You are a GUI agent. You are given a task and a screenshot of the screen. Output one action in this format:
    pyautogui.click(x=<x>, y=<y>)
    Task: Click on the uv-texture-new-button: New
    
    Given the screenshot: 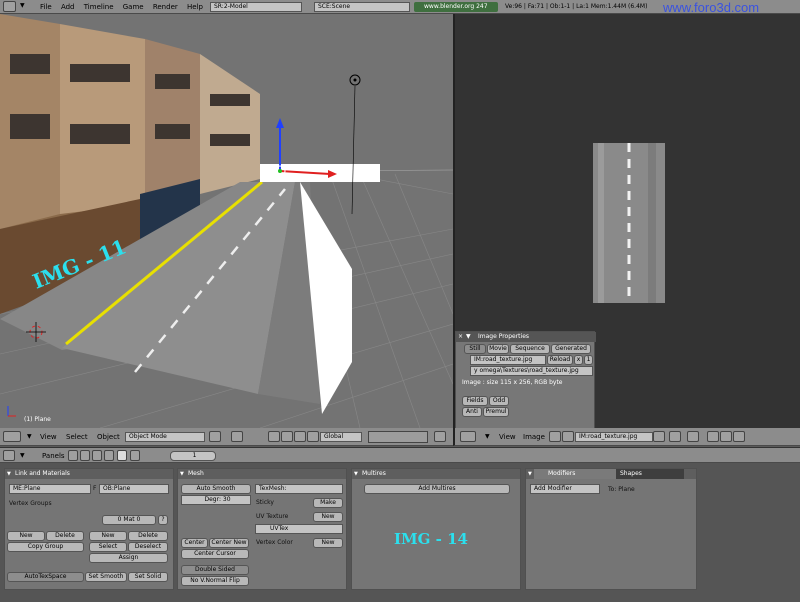 What is the action you would take?
    pyautogui.click(x=328, y=517)
    